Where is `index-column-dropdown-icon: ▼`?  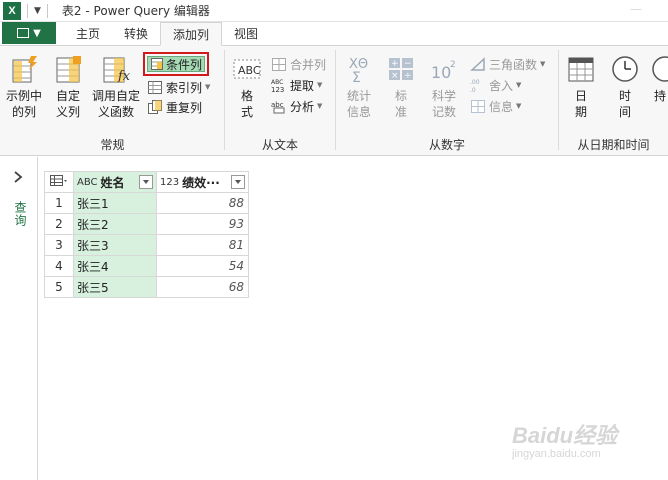
index-column-dropdown-icon: ▼ is located at coordinates (207, 87).